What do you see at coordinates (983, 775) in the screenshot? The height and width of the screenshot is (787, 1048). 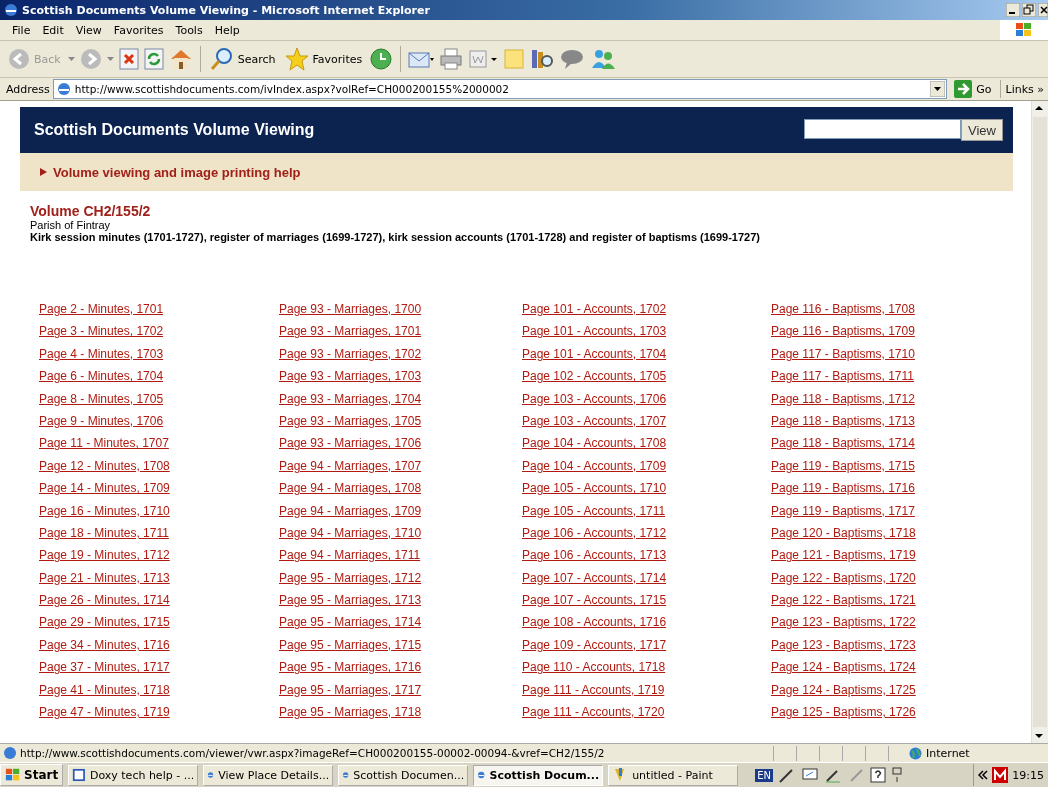 I see `chevron-icon` at bounding box center [983, 775].